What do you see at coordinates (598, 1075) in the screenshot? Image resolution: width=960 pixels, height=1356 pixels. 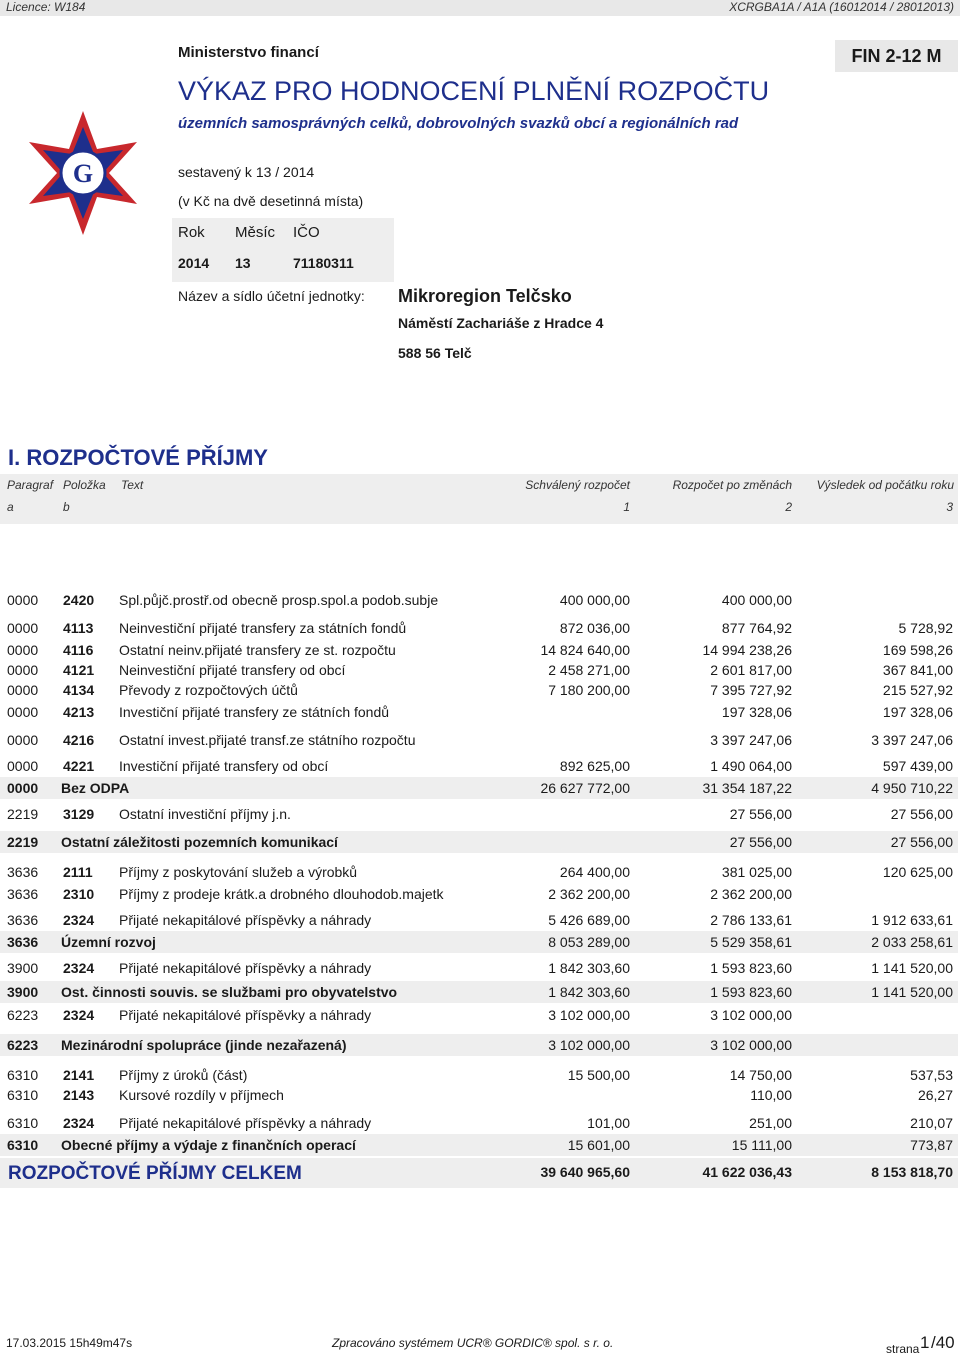 I see `schvaleny-cell: 15 500,00` at bounding box center [598, 1075].